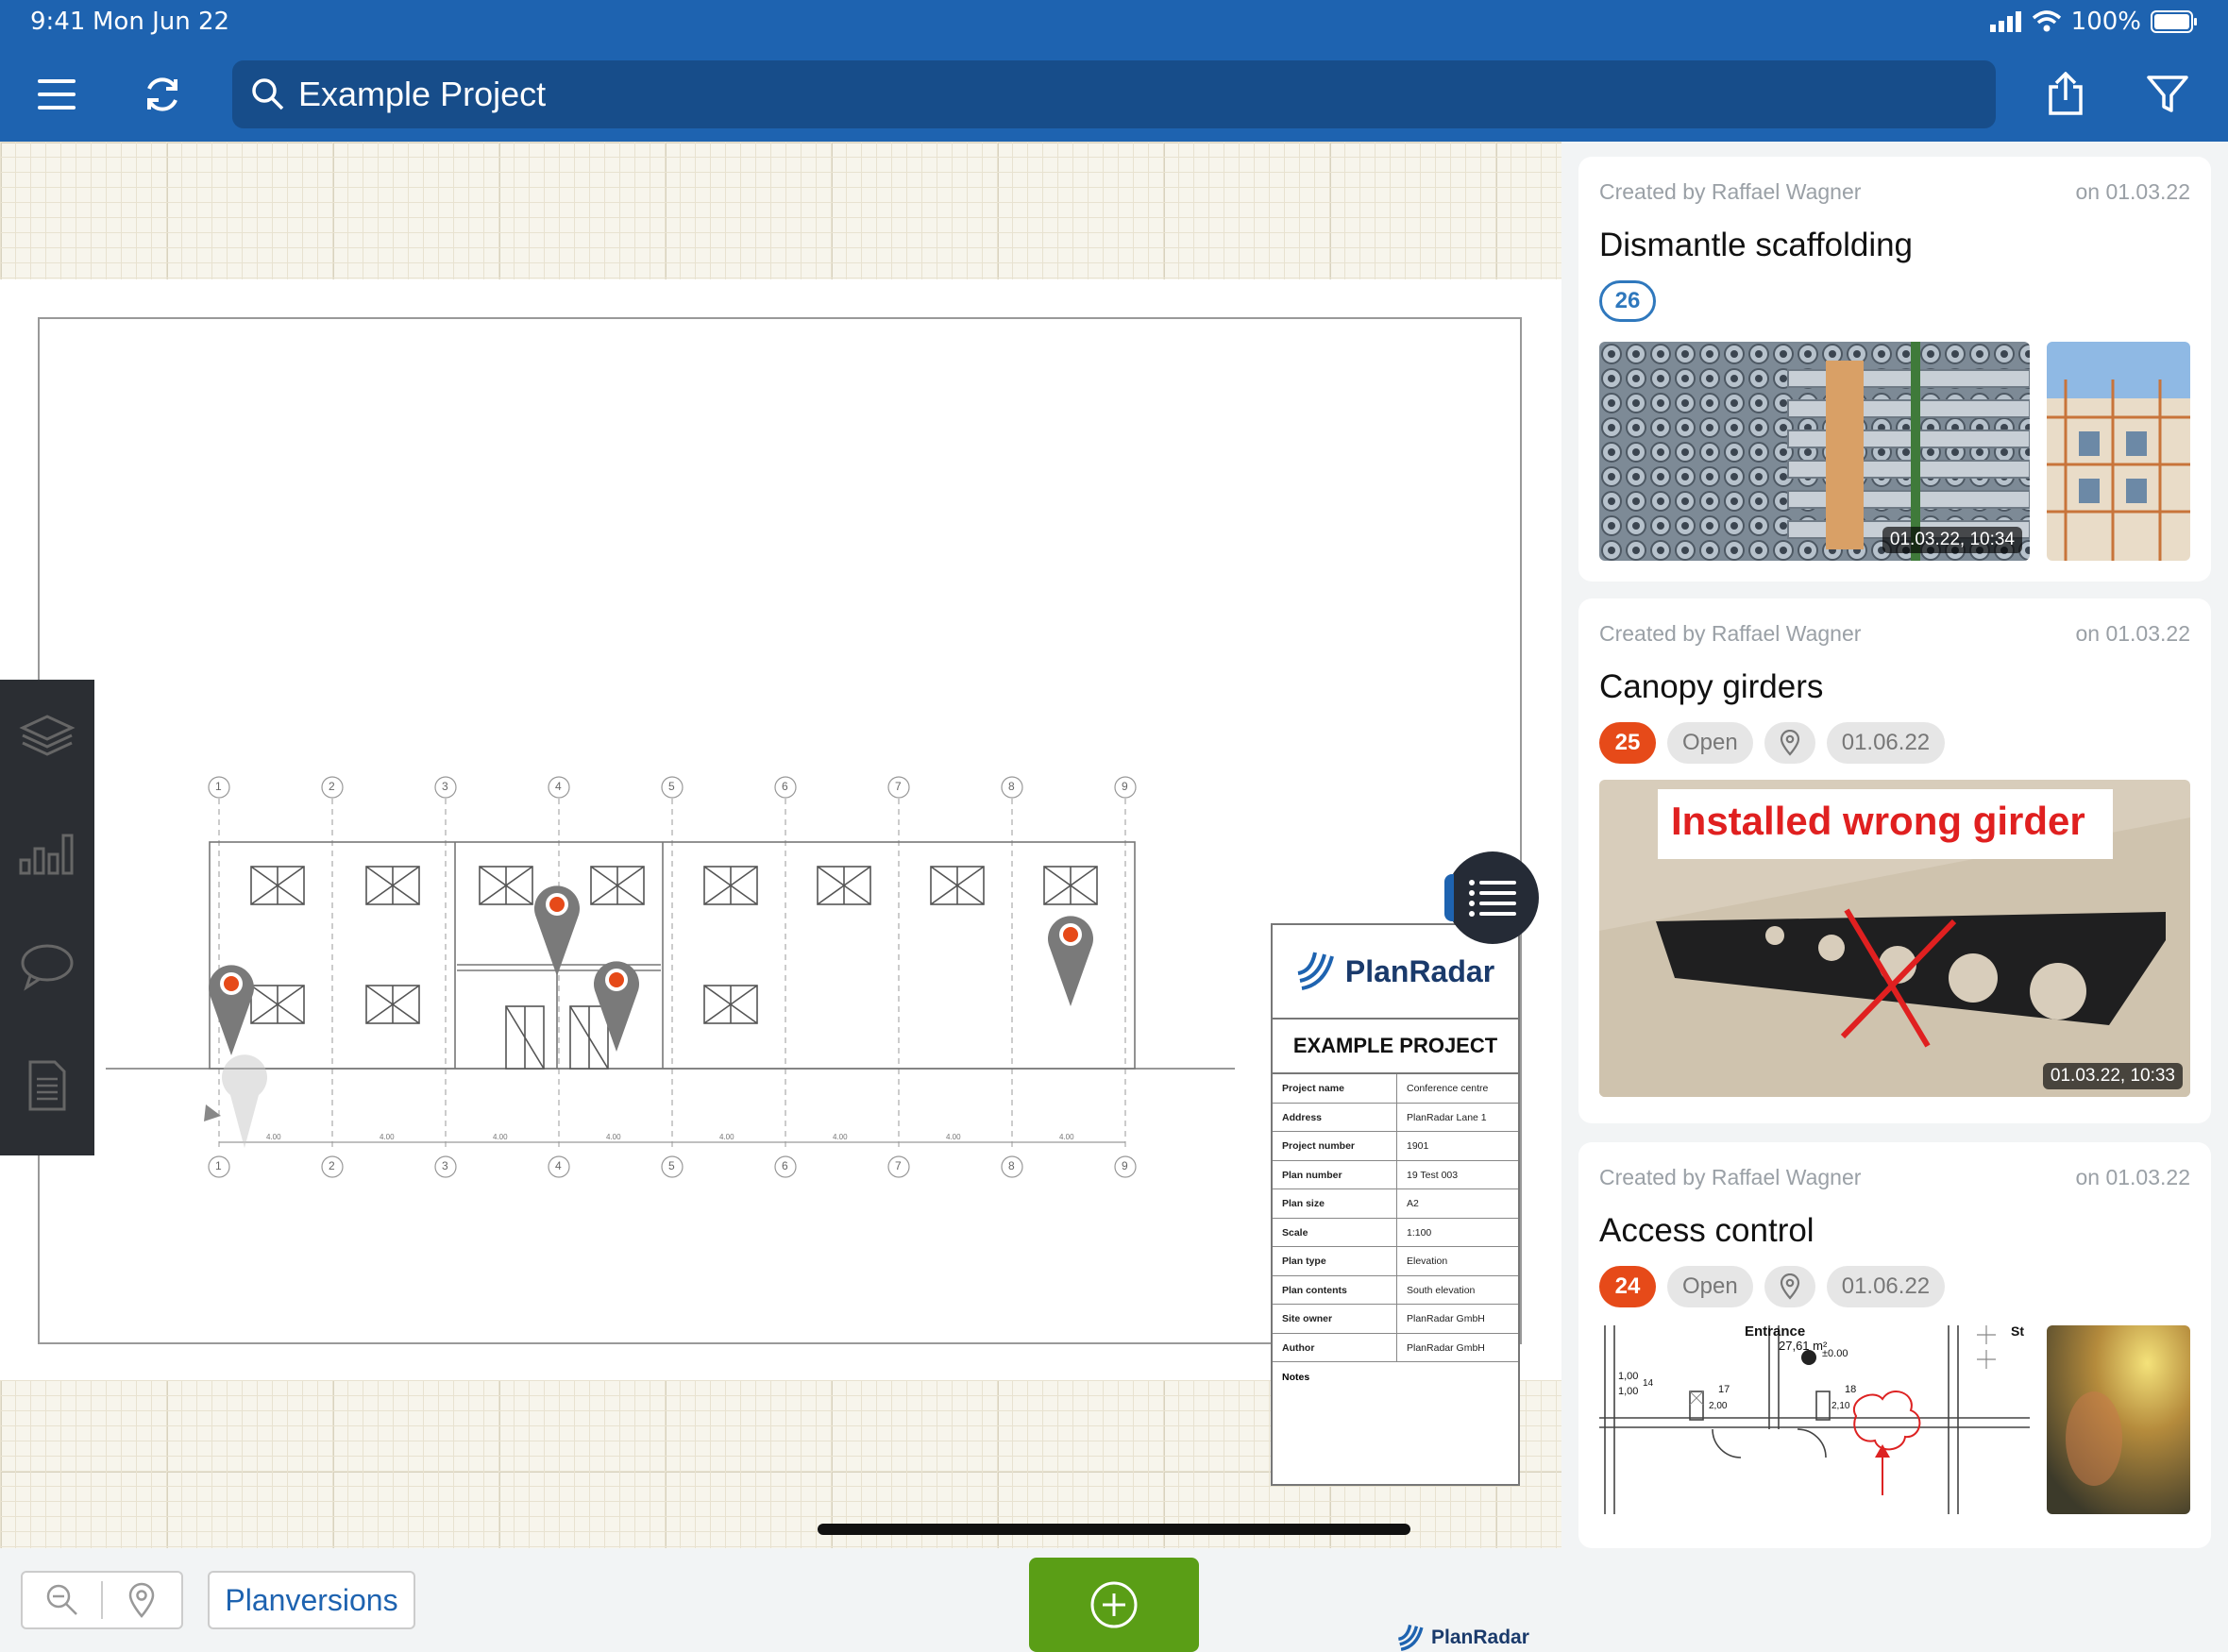 The width and height of the screenshot is (2228, 1652). Describe the element at coordinates (1410, 1637) in the screenshot. I see `planradar-logo-icon` at that location.